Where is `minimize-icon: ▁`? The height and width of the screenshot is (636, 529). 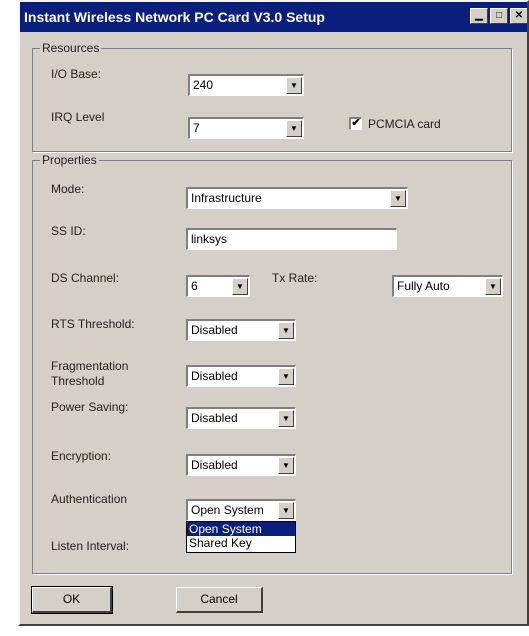 minimize-icon: ▁ is located at coordinates (479, 15).